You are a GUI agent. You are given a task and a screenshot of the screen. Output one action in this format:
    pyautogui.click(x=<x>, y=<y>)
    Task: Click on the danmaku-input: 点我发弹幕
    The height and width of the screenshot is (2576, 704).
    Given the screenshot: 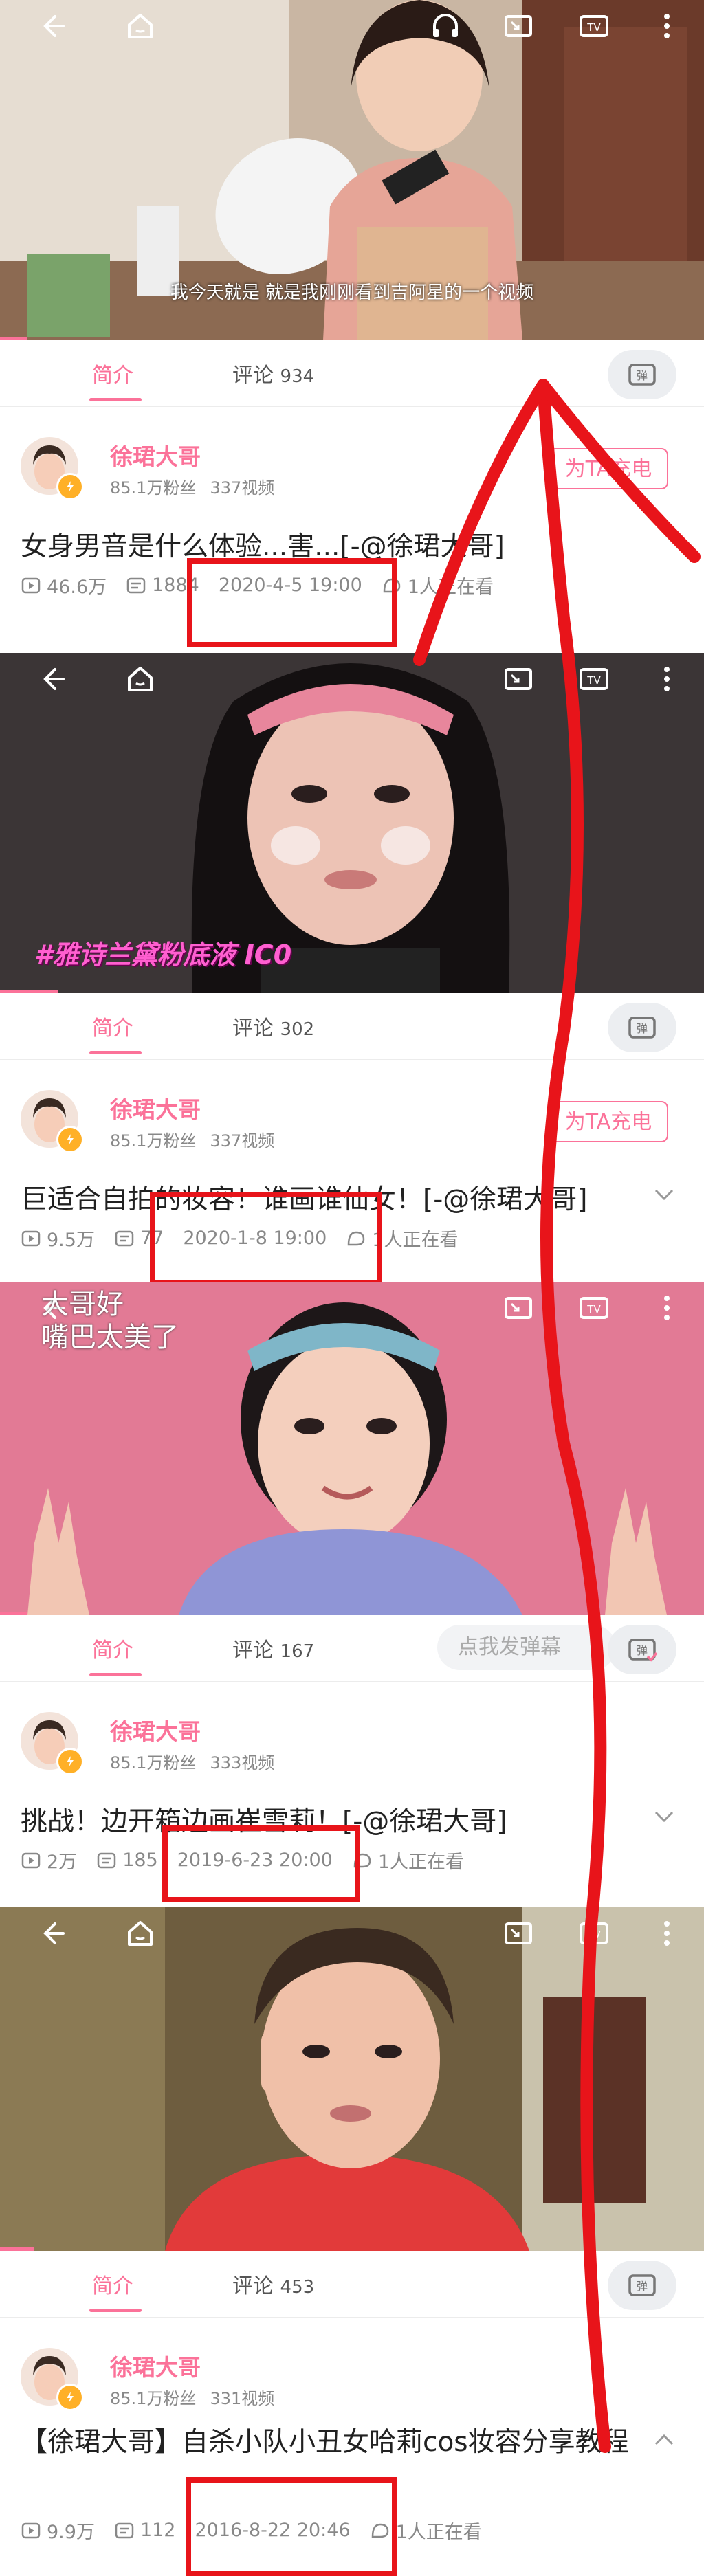 What is the action you would take?
    pyautogui.click(x=526, y=1647)
    